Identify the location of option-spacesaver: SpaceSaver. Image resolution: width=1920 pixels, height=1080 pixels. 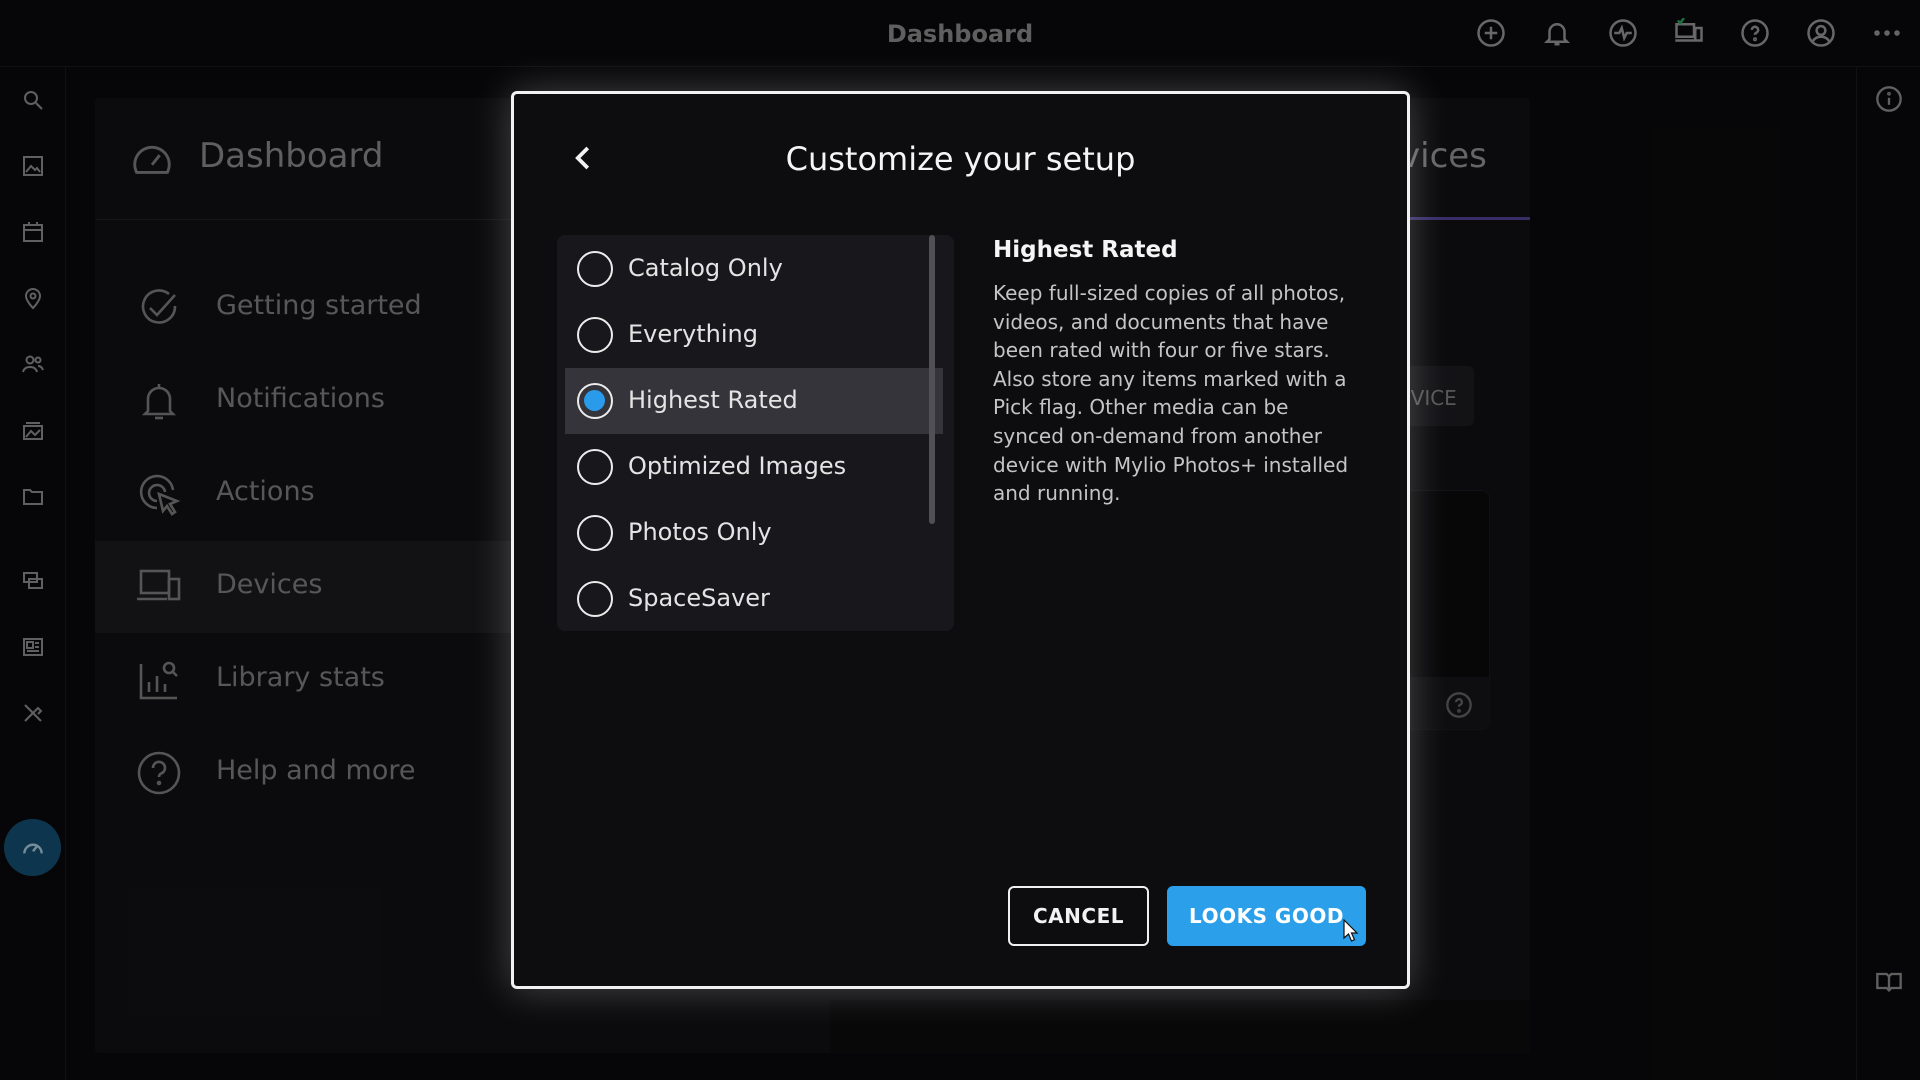
(754, 598).